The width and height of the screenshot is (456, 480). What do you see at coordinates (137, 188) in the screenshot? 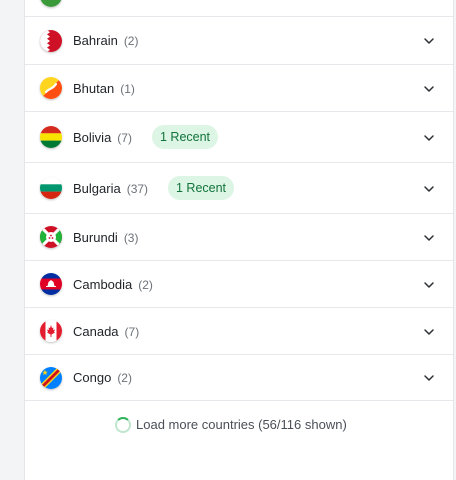
I see `country-count: (37)` at bounding box center [137, 188].